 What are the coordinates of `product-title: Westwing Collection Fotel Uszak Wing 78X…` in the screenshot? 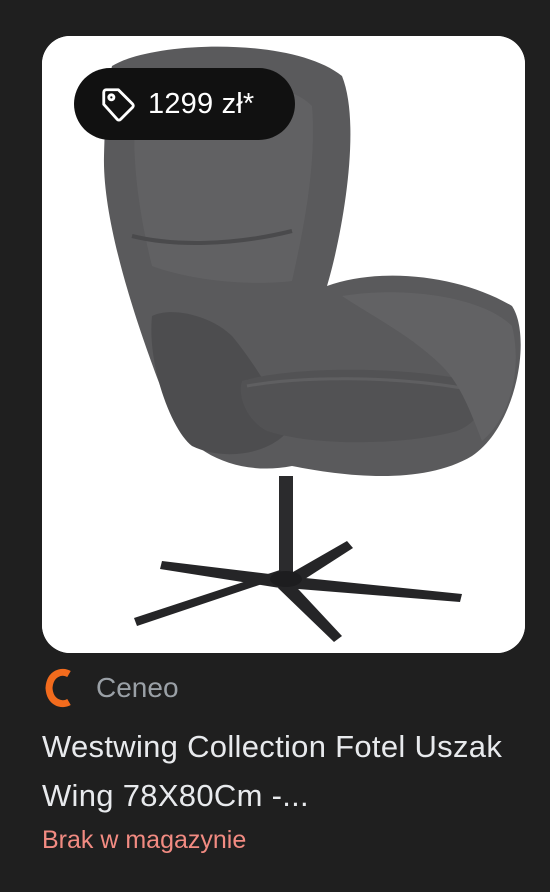 It's located at (277, 771).